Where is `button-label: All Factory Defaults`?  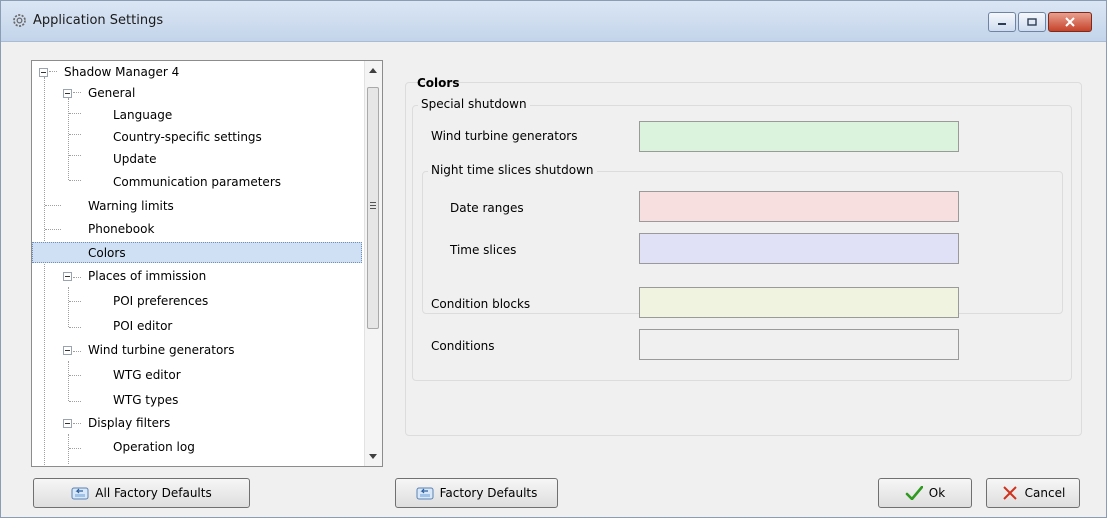
button-label: All Factory Defaults is located at coordinates (153, 493).